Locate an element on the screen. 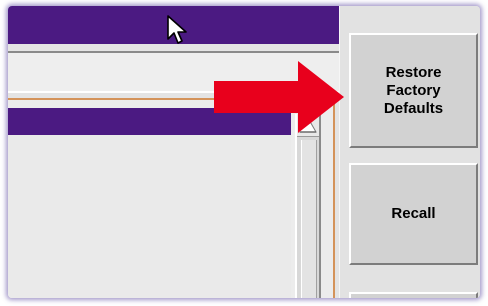 Image resolution: width=488 pixels, height=306 pixels. red-arrow-icon is located at coordinates (279, 97).